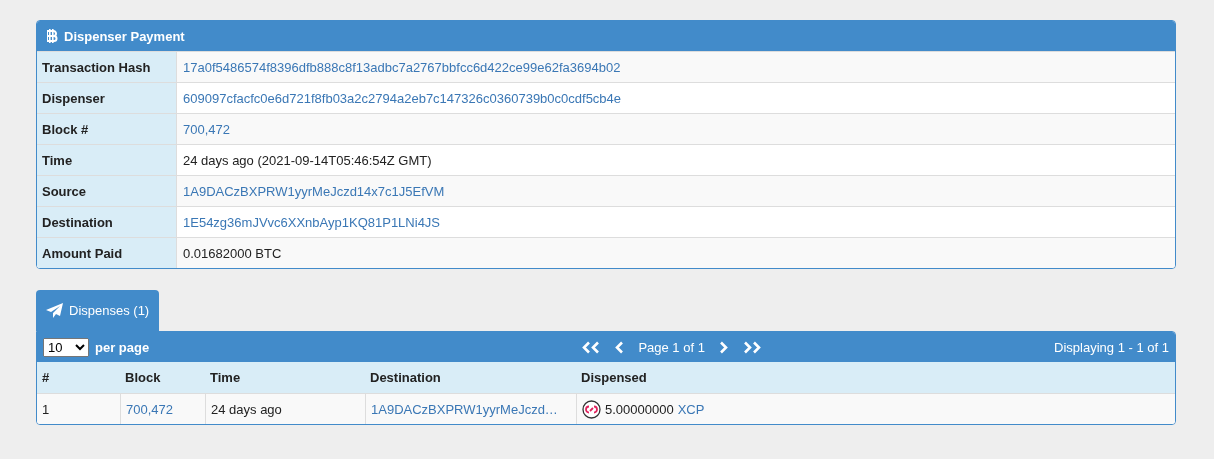 The image size is (1214, 459). Describe the element at coordinates (307, 160) in the screenshot. I see `field-value: 24 days ago (2021-09-14T05:46:54Z GMT)` at that location.